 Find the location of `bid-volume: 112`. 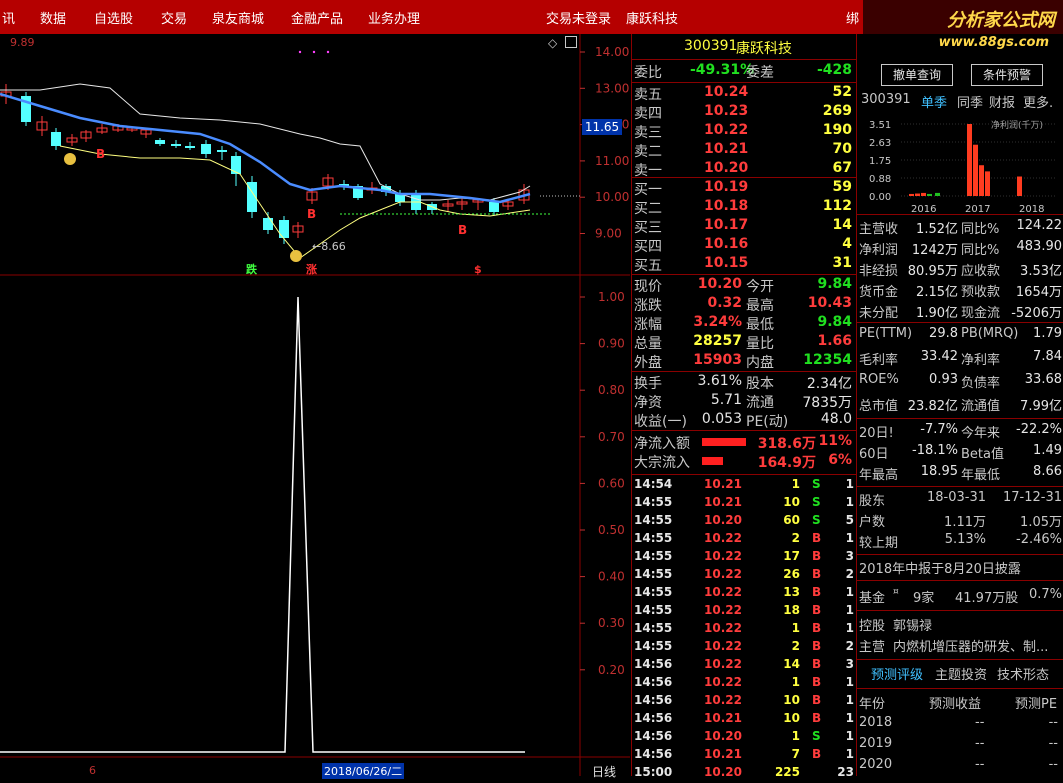

bid-volume: 112 is located at coordinates (837, 206).